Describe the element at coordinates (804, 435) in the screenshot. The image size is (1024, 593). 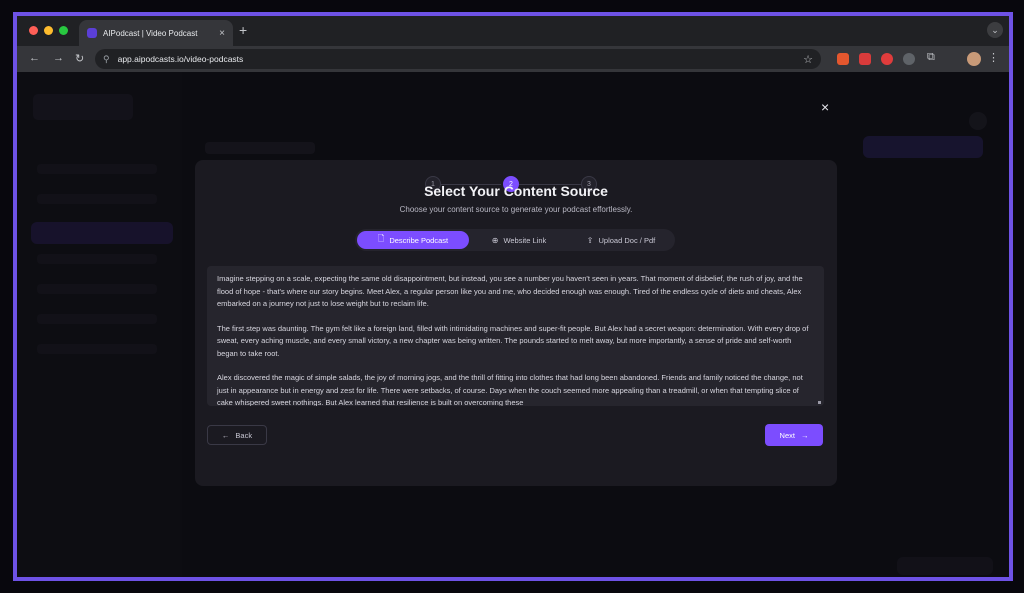
I see `arrow-right-icon: →` at that location.